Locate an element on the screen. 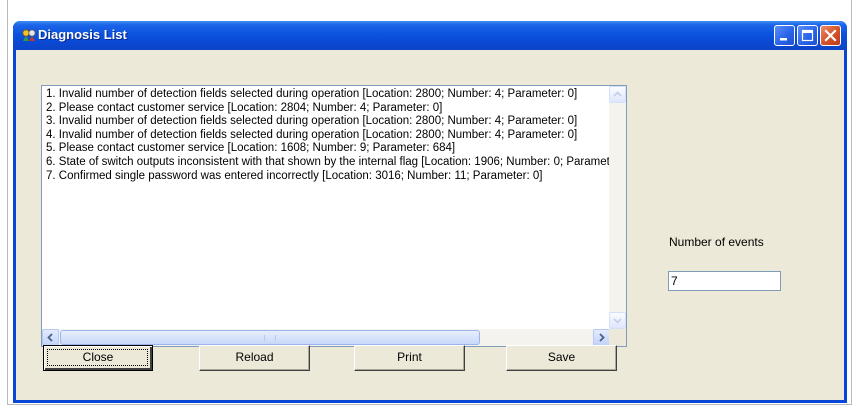 Image resolution: width=854 pixels, height=410 pixels. chevron-up-icon is located at coordinates (617, 94).